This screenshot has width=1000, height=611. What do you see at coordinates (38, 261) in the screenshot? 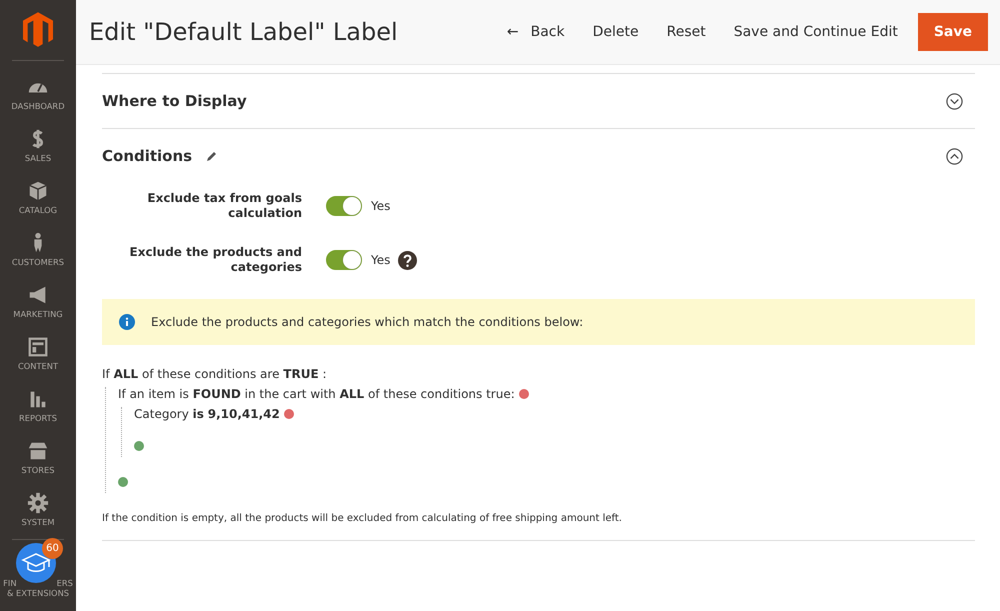
I see `nav-label: CUSTOMERS` at bounding box center [38, 261].